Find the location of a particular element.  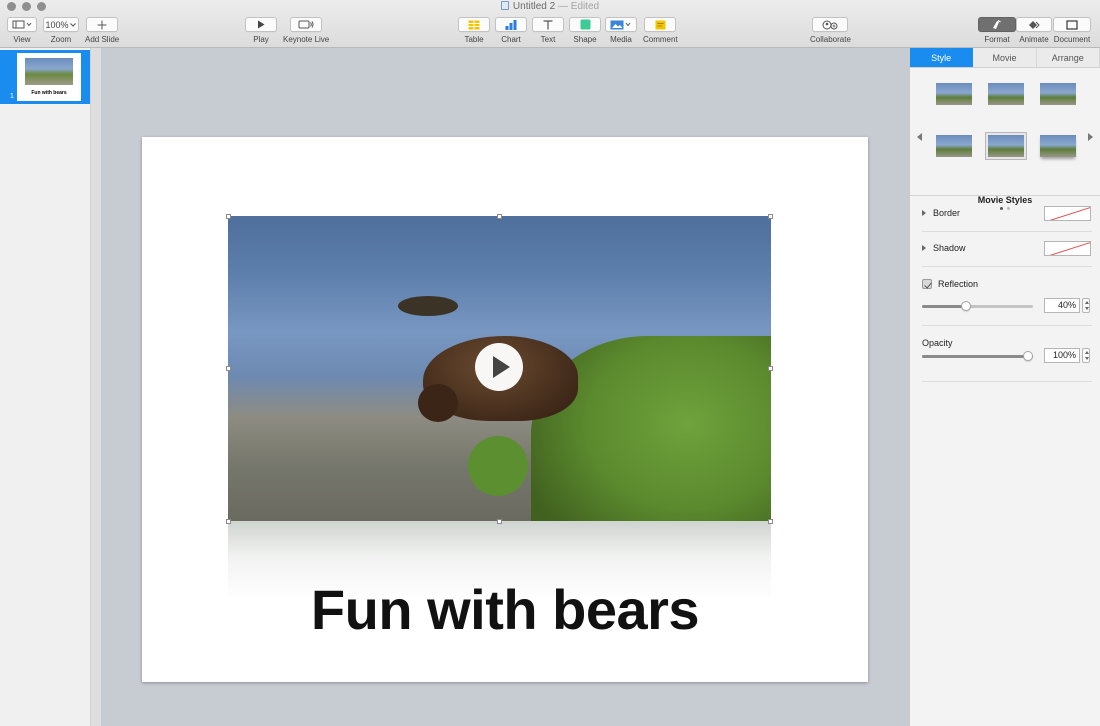

slide-number: 1 is located at coordinates (12, 96).